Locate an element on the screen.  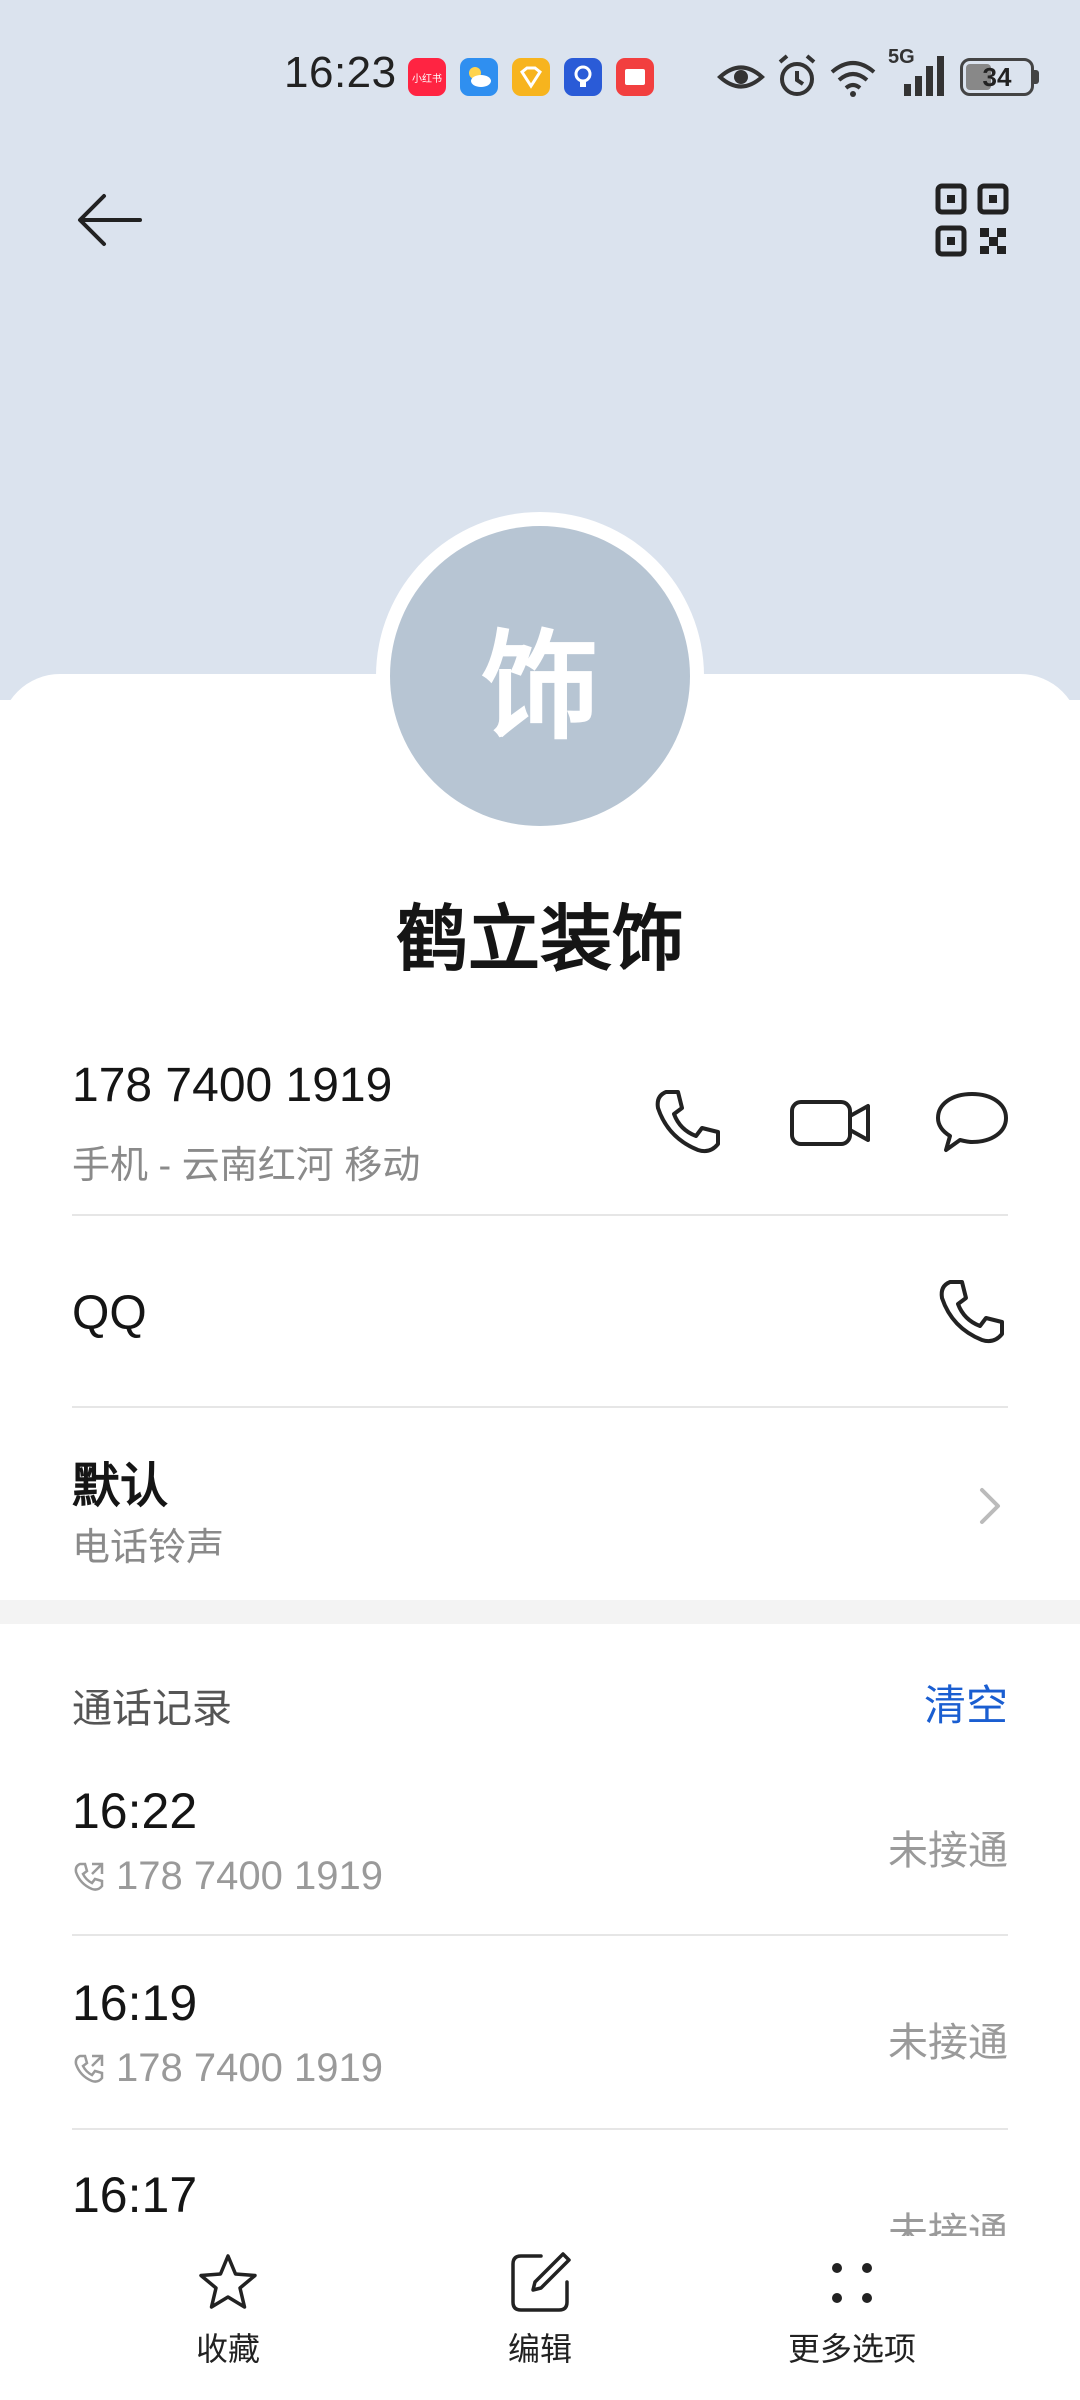
favorite-button: 收藏 is located at coordinates (228, 2310).